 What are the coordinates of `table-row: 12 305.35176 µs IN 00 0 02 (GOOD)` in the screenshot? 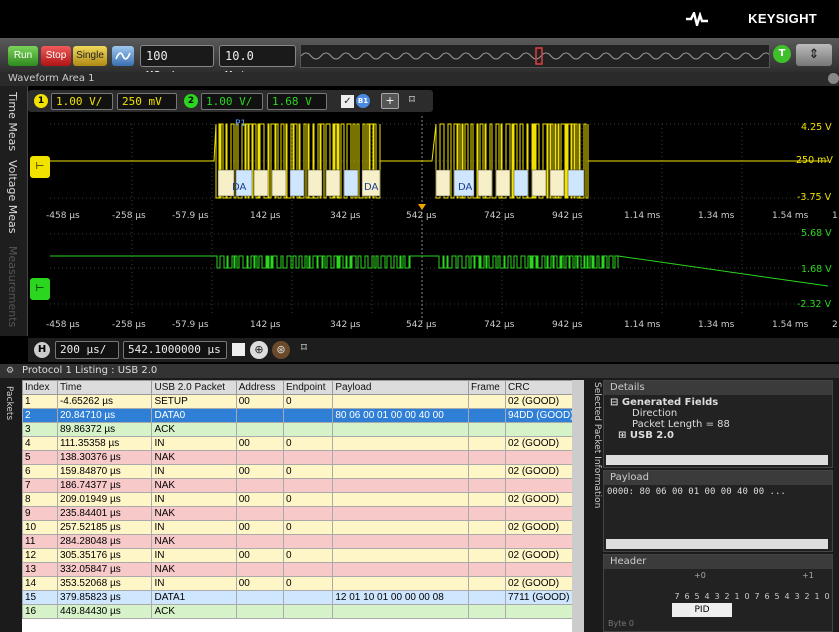 It's located at (301, 555).